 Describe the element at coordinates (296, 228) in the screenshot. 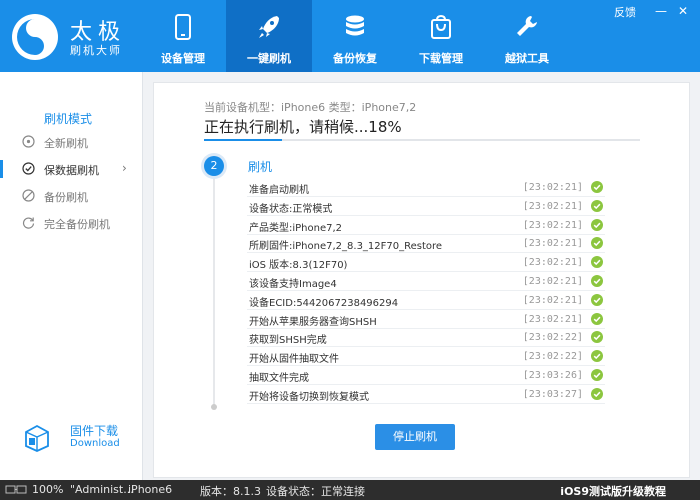

I see `log-message: 产品类型:iPhone7,2` at that location.